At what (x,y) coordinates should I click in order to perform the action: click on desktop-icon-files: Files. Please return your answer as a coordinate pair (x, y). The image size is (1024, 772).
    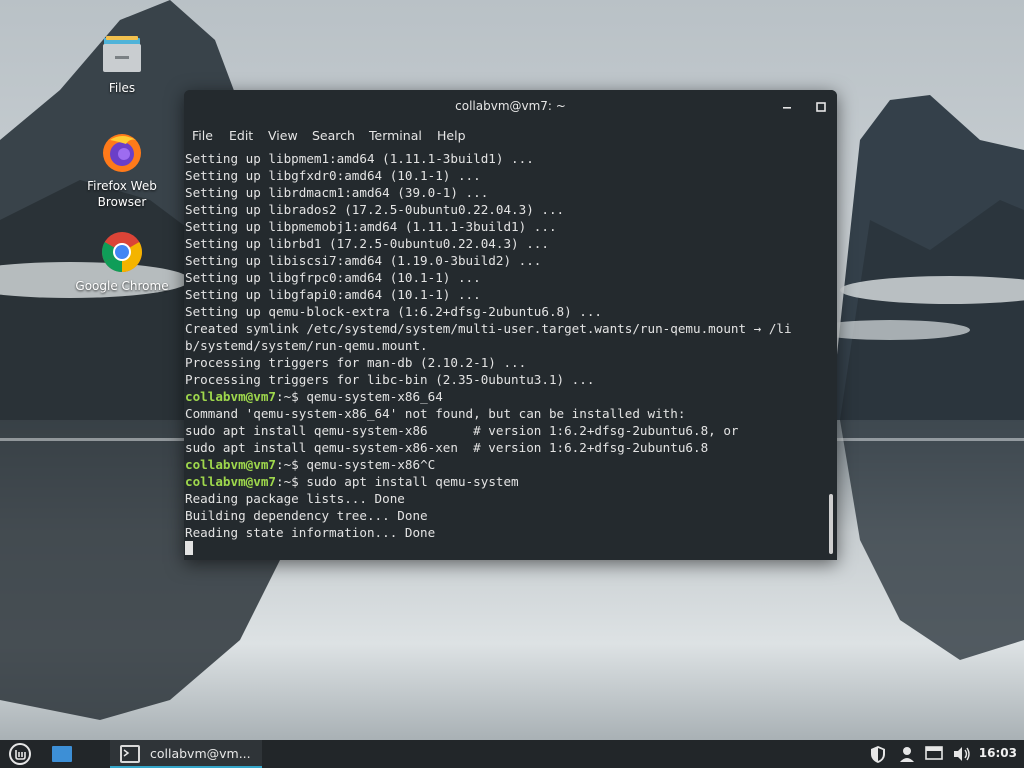
    Looking at the image, I should click on (122, 64).